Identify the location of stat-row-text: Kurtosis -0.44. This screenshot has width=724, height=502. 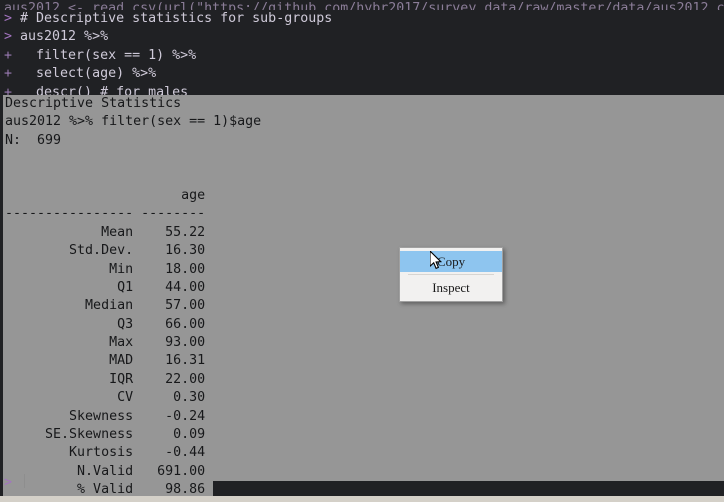
(105, 453).